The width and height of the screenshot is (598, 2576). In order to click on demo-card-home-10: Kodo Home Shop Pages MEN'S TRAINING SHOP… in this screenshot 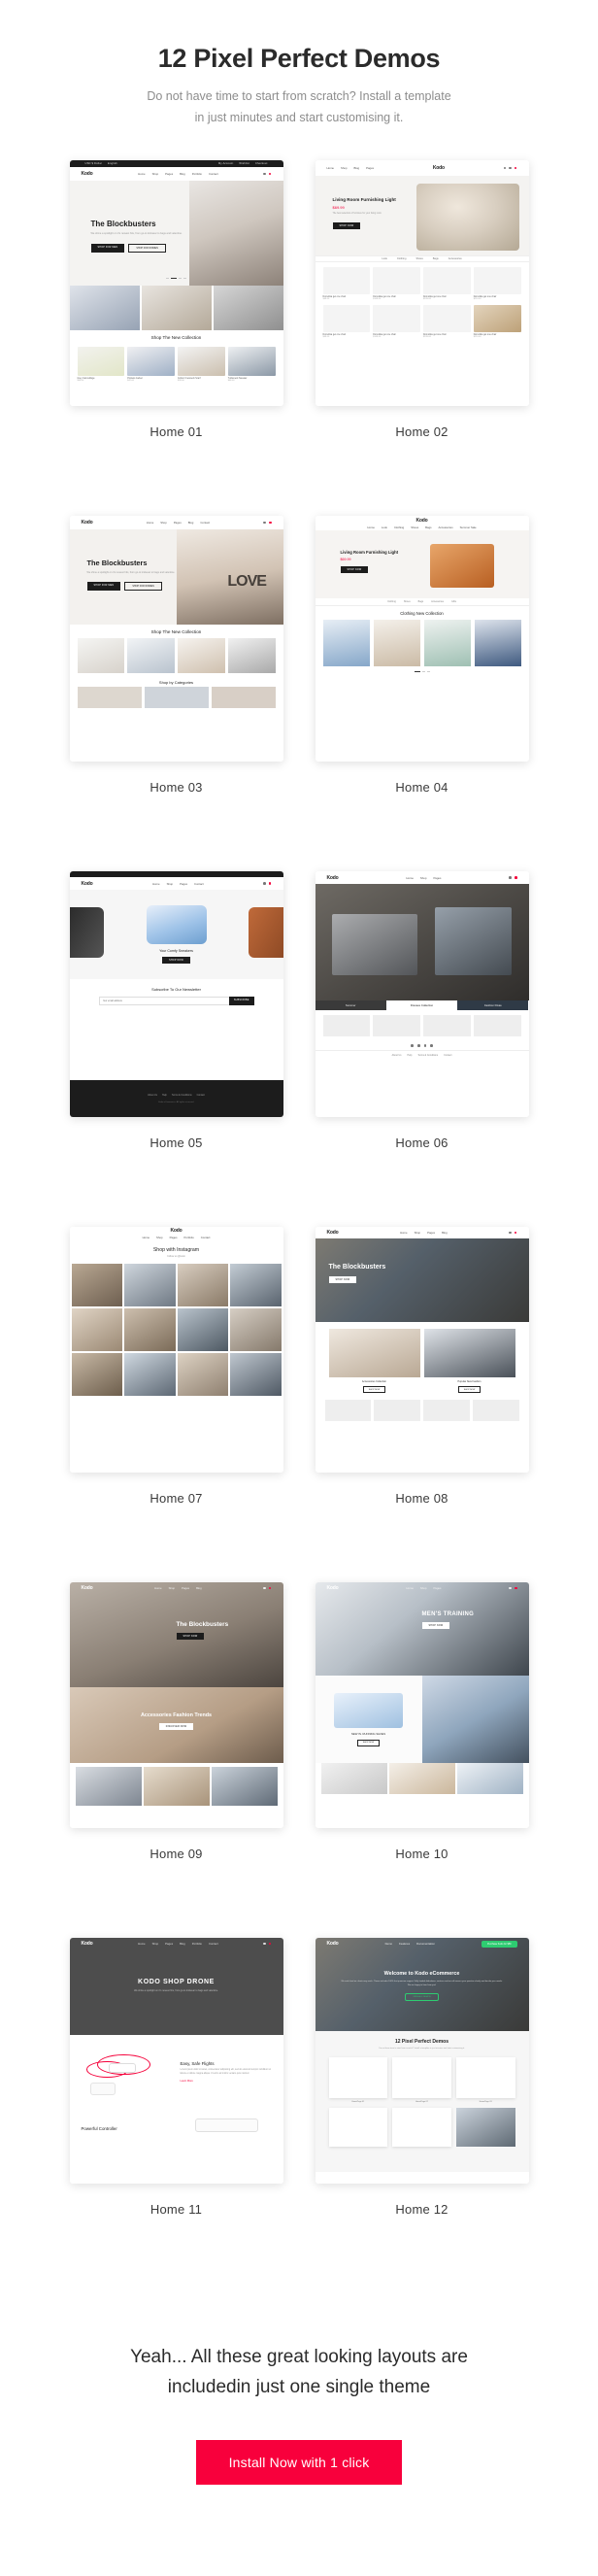, I will do `click(422, 1760)`.